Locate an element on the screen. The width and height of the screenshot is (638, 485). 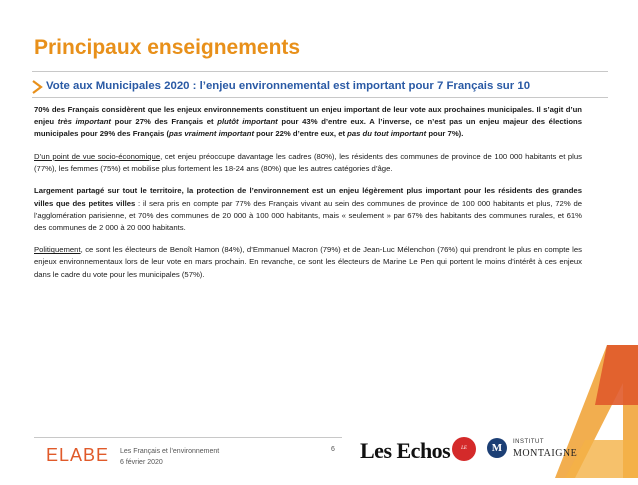
p1-d: plutôt important is located at coordinates (247, 122).